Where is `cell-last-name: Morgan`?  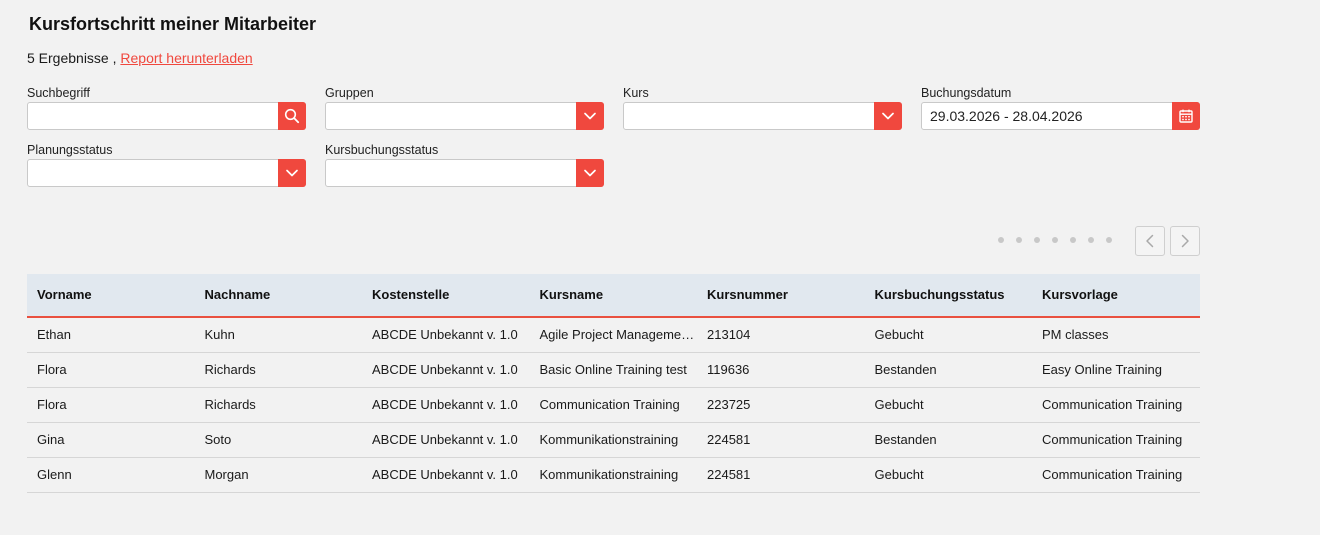 cell-last-name: Morgan is located at coordinates (226, 474).